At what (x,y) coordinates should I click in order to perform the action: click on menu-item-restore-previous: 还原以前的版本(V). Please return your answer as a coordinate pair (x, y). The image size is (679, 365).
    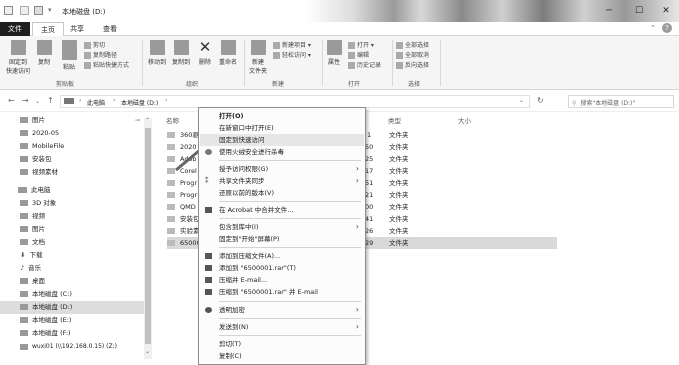
    Looking at the image, I should click on (282, 193).